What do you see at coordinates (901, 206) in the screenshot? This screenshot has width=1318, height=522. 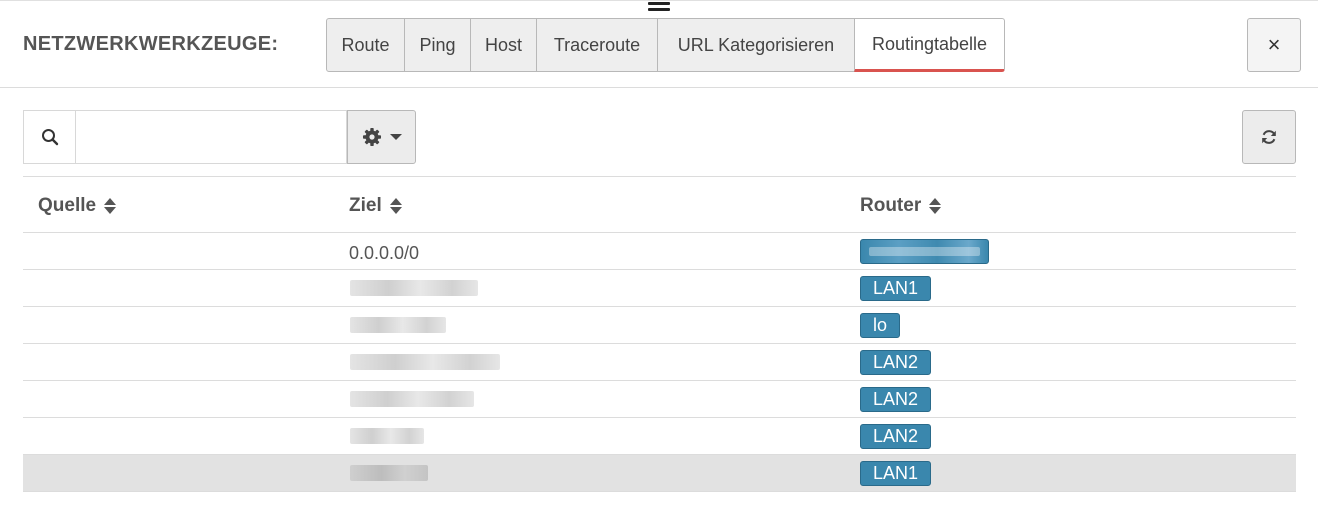 I see `column-header-router: Router` at bounding box center [901, 206].